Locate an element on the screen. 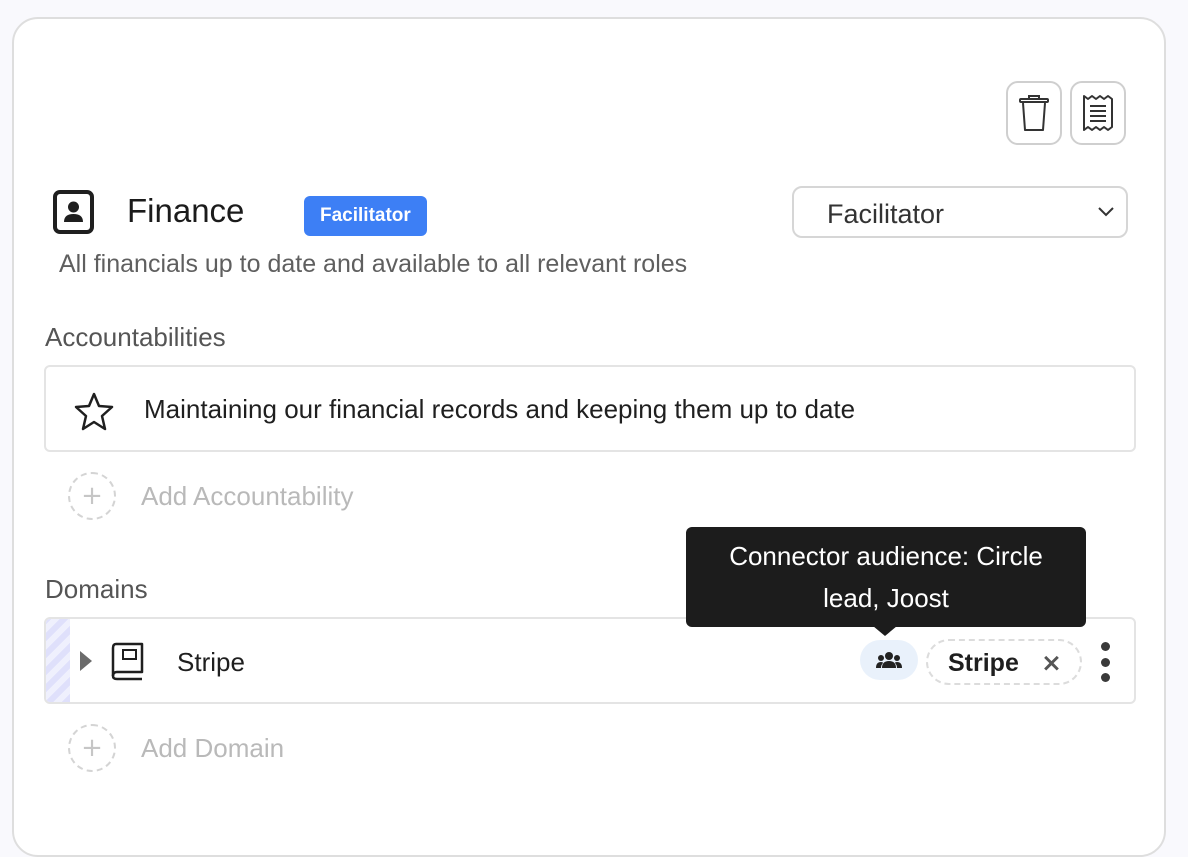 Image resolution: width=1188 pixels, height=857 pixels. connector-chip: Stripe × is located at coordinates (1004, 662).